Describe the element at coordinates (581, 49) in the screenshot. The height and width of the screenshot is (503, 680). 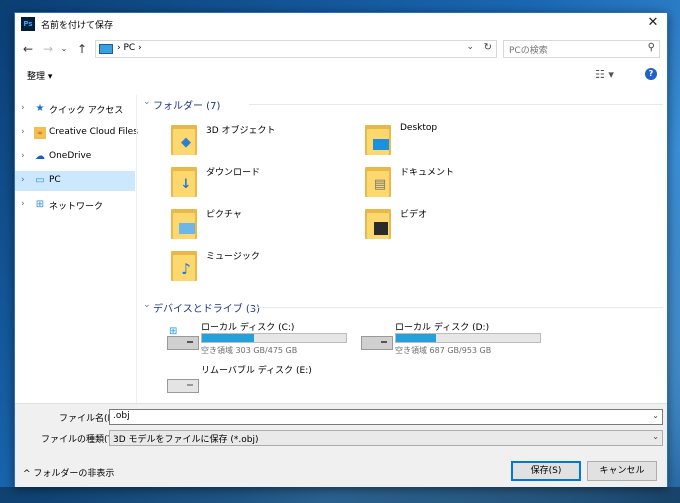
I see `search-input: PCの検索 ⚲` at that location.